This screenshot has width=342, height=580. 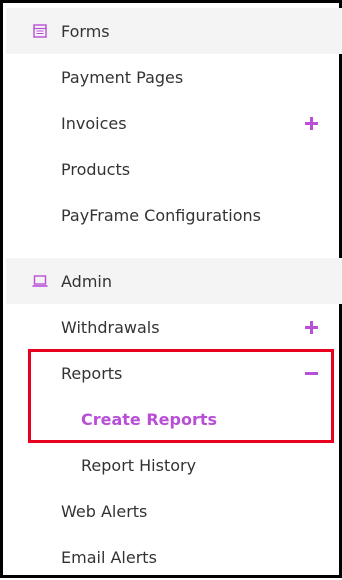 I want to click on sidebar-item-label: Products, so click(x=96, y=169).